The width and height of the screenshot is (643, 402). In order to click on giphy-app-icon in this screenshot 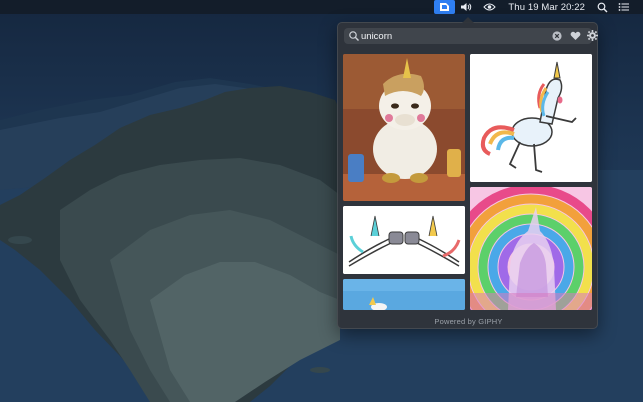, I will do `click(445, 7)`.